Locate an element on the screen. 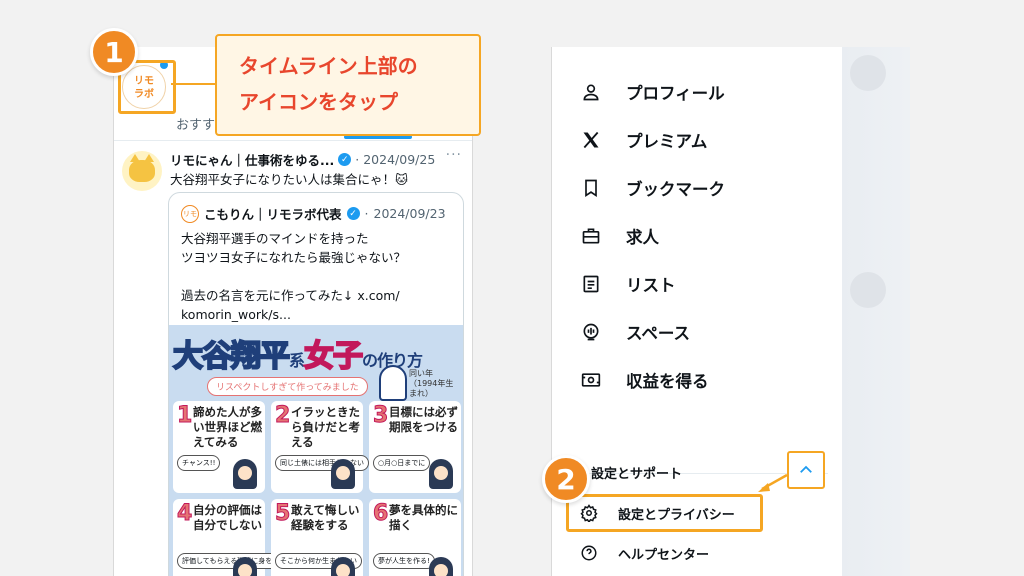 The width and height of the screenshot is (1024, 576). divider is located at coordinates (293, 140).